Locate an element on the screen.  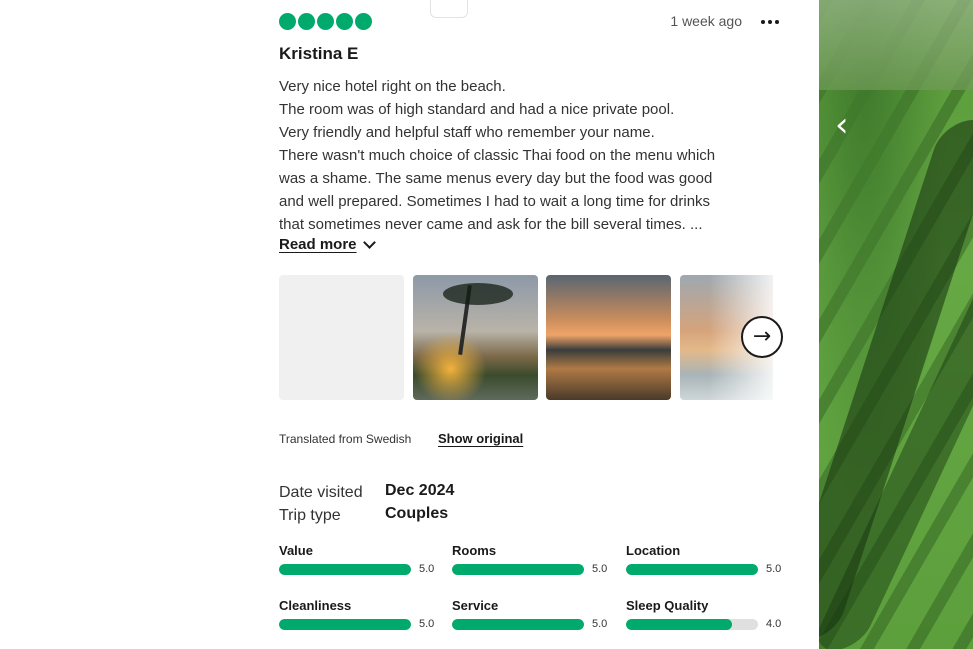
rating-bubbles is located at coordinates (325, 21).